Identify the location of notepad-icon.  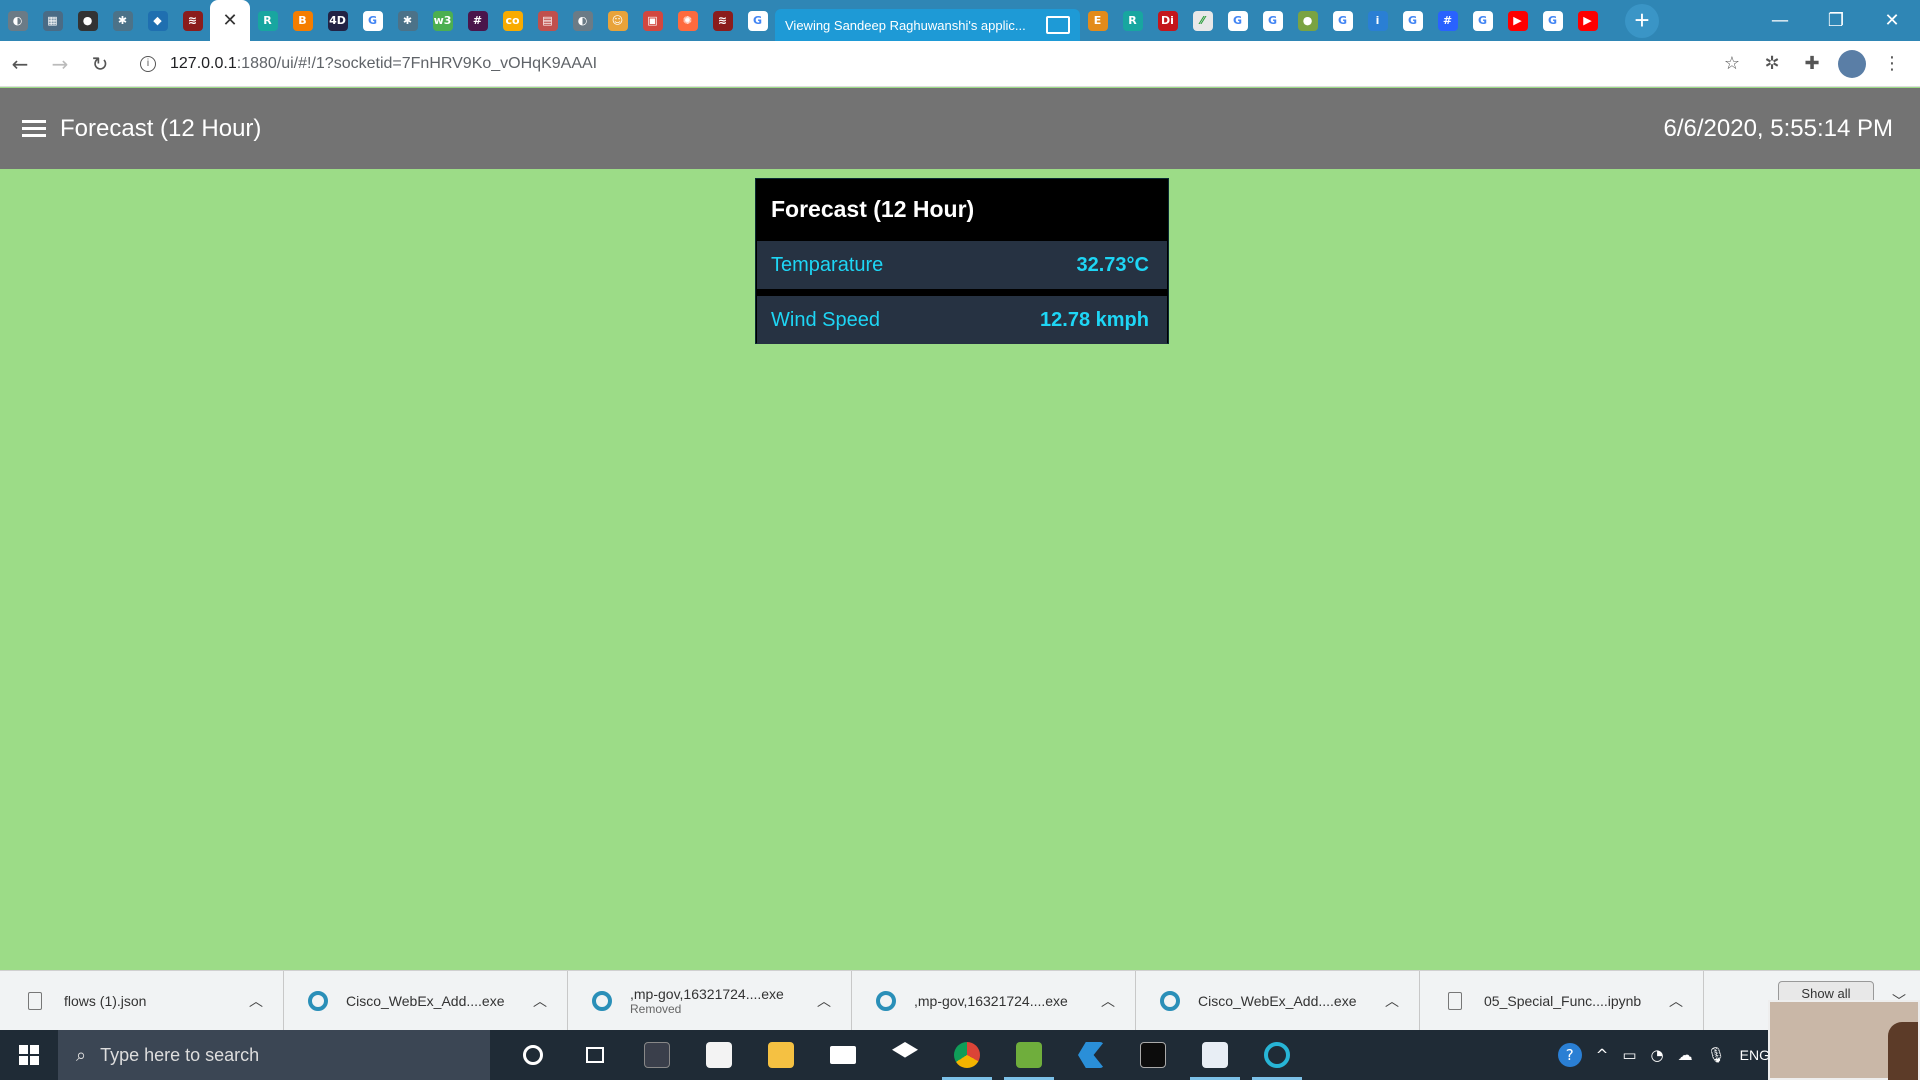
(1029, 1055).